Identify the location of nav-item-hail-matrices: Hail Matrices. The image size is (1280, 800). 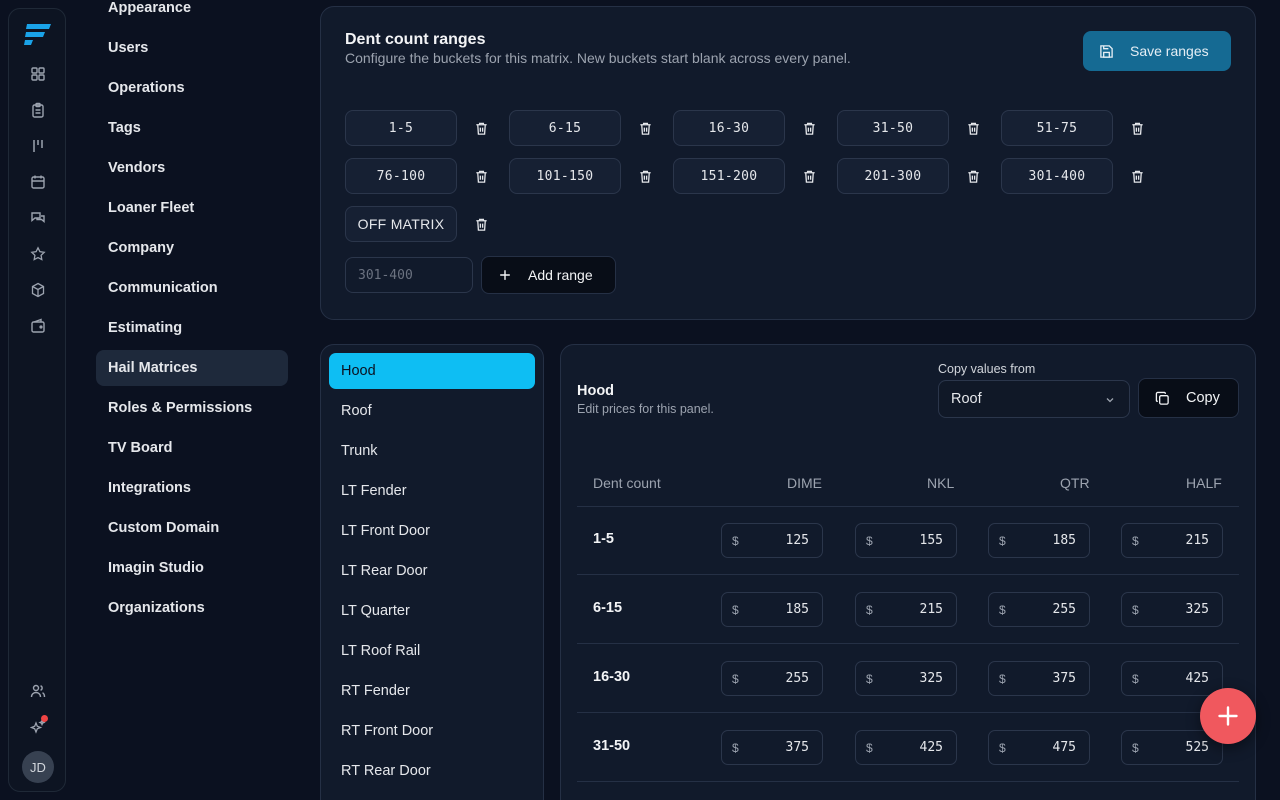
(192, 368).